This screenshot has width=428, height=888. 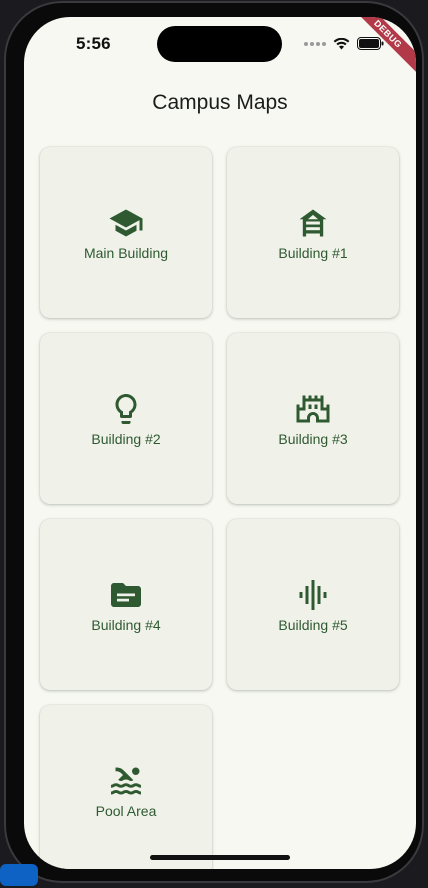 What do you see at coordinates (19, 875) in the screenshot?
I see `taskbar-button` at bounding box center [19, 875].